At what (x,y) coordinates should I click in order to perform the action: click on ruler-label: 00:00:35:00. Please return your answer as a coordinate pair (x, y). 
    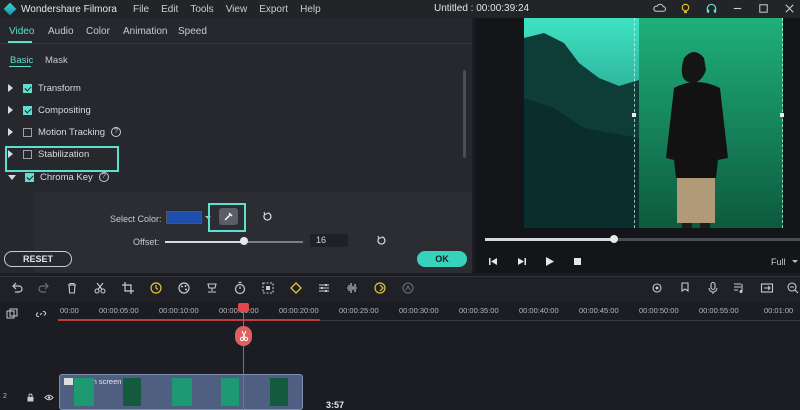
    Looking at the image, I should click on (479, 310).